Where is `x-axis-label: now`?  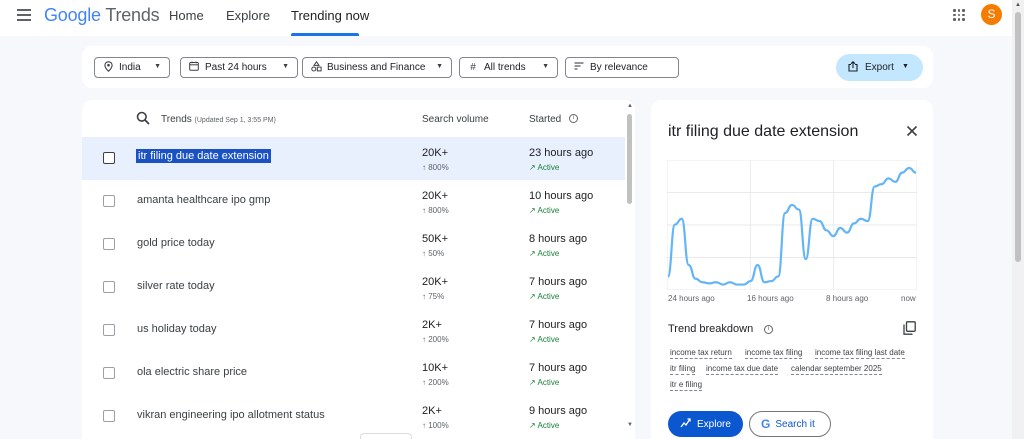
x-axis-label: now is located at coordinates (908, 298).